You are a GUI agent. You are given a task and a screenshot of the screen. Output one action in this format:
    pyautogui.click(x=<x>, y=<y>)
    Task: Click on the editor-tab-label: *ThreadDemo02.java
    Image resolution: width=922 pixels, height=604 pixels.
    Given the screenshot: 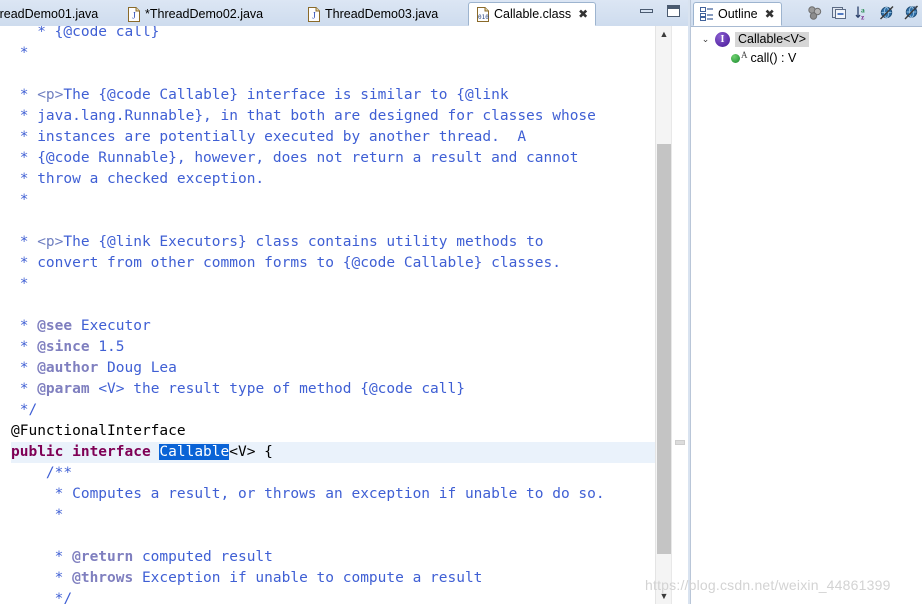 What is the action you would take?
    pyautogui.click(x=204, y=13)
    